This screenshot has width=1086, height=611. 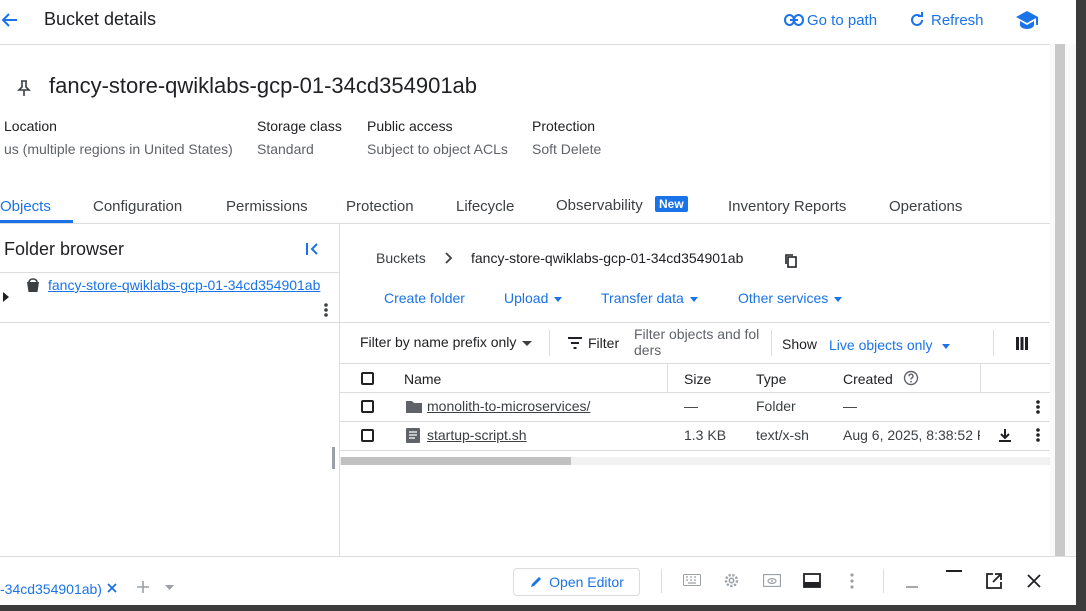 I want to click on tab-configuration: Configuration, so click(x=137, y=206).